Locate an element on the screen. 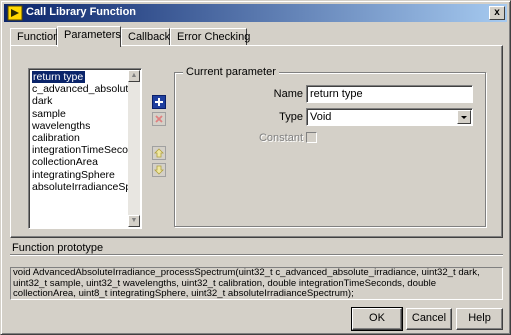  list-item: collectionArea is located at coordinates (80, 162).